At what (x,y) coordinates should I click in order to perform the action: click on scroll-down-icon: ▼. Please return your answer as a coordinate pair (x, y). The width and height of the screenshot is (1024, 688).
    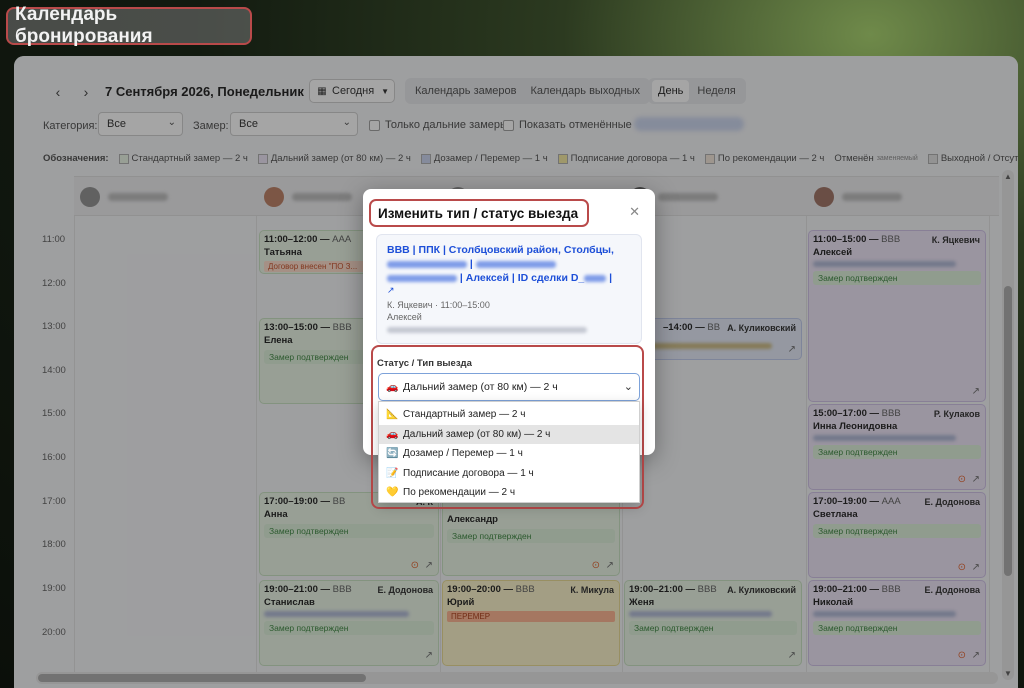
    Looking at the image, I should click on (1008, 673).